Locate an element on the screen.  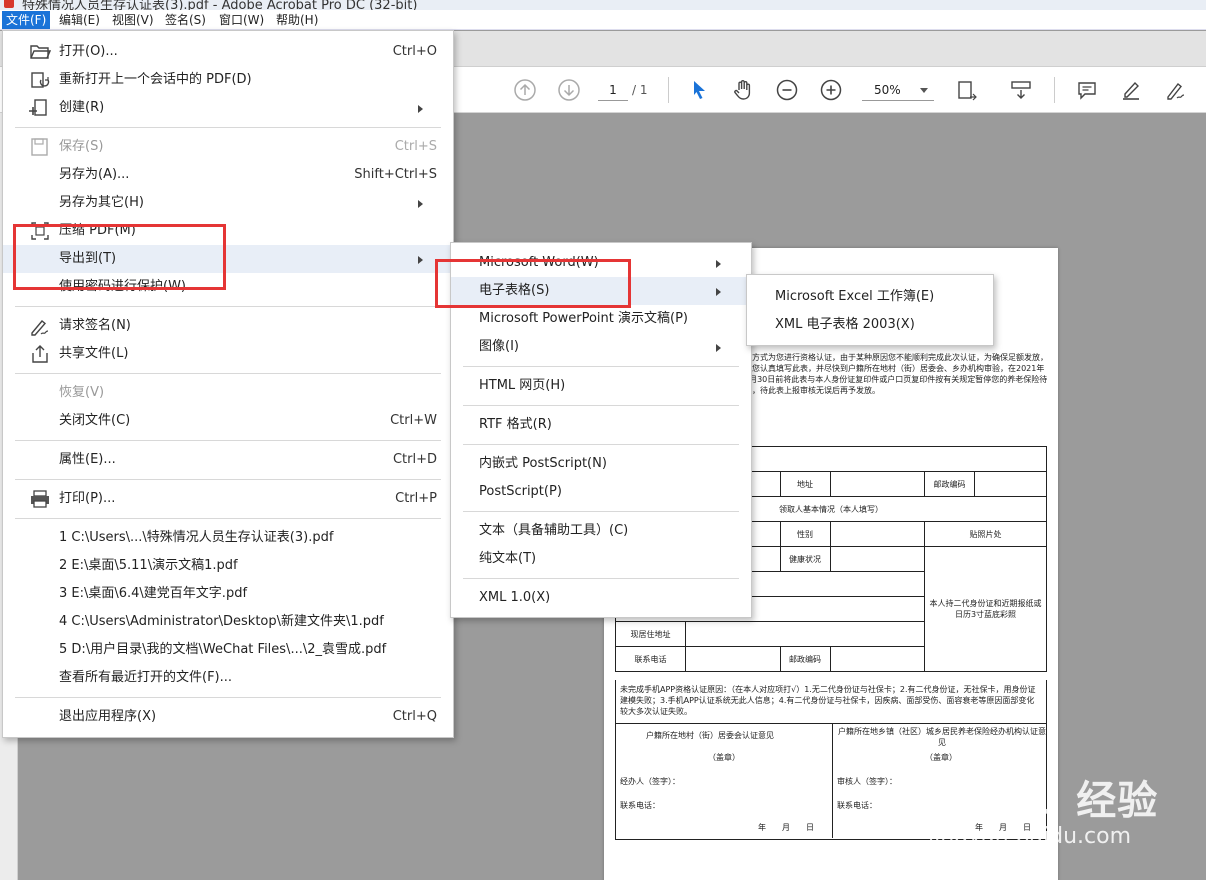
menu-item-export-postscript: PostScript(P) is located at coordinates (601, 492).